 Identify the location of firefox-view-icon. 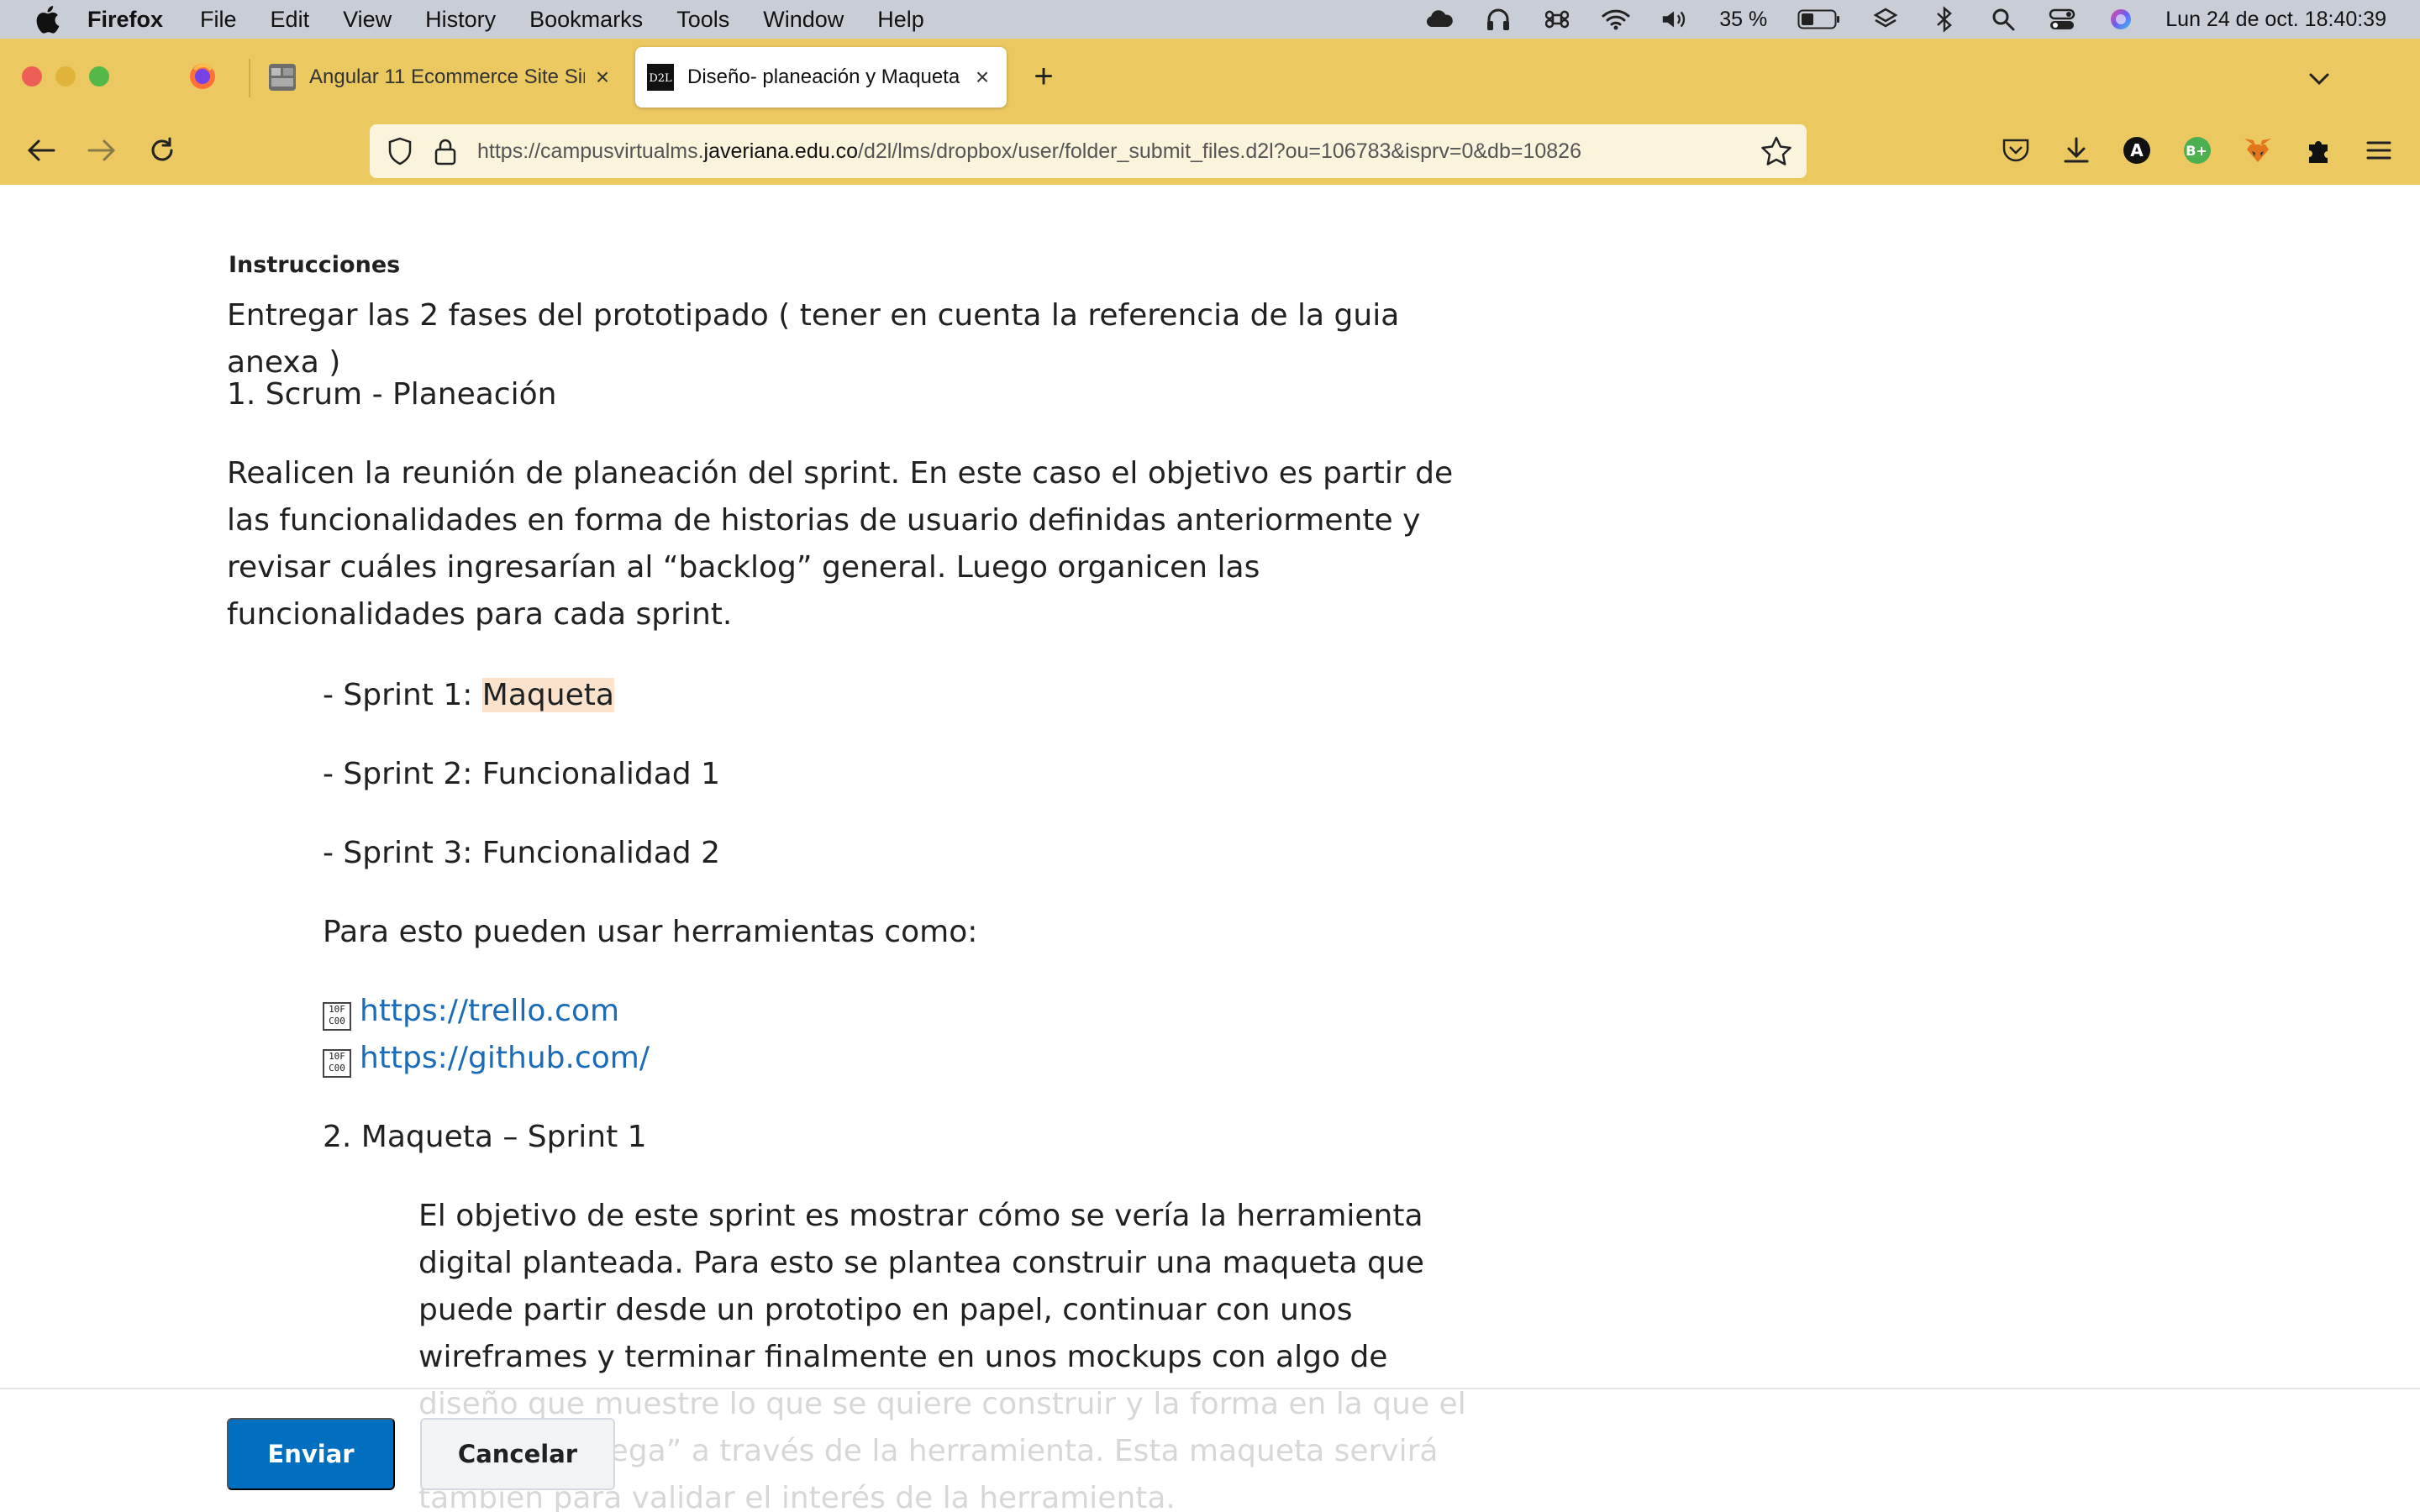
(202, 76).